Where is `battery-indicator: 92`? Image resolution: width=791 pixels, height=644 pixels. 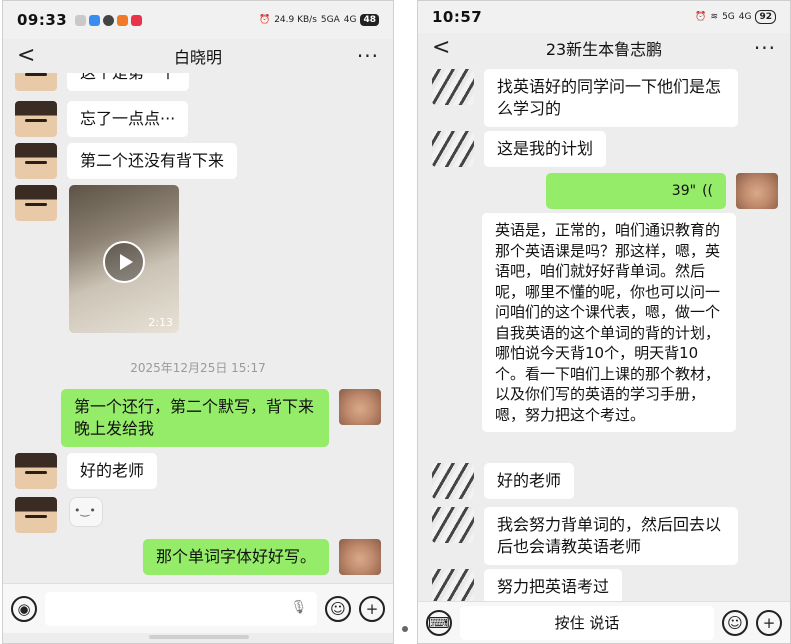 battery-indicator: 92 is located at coordinates (765, 17).